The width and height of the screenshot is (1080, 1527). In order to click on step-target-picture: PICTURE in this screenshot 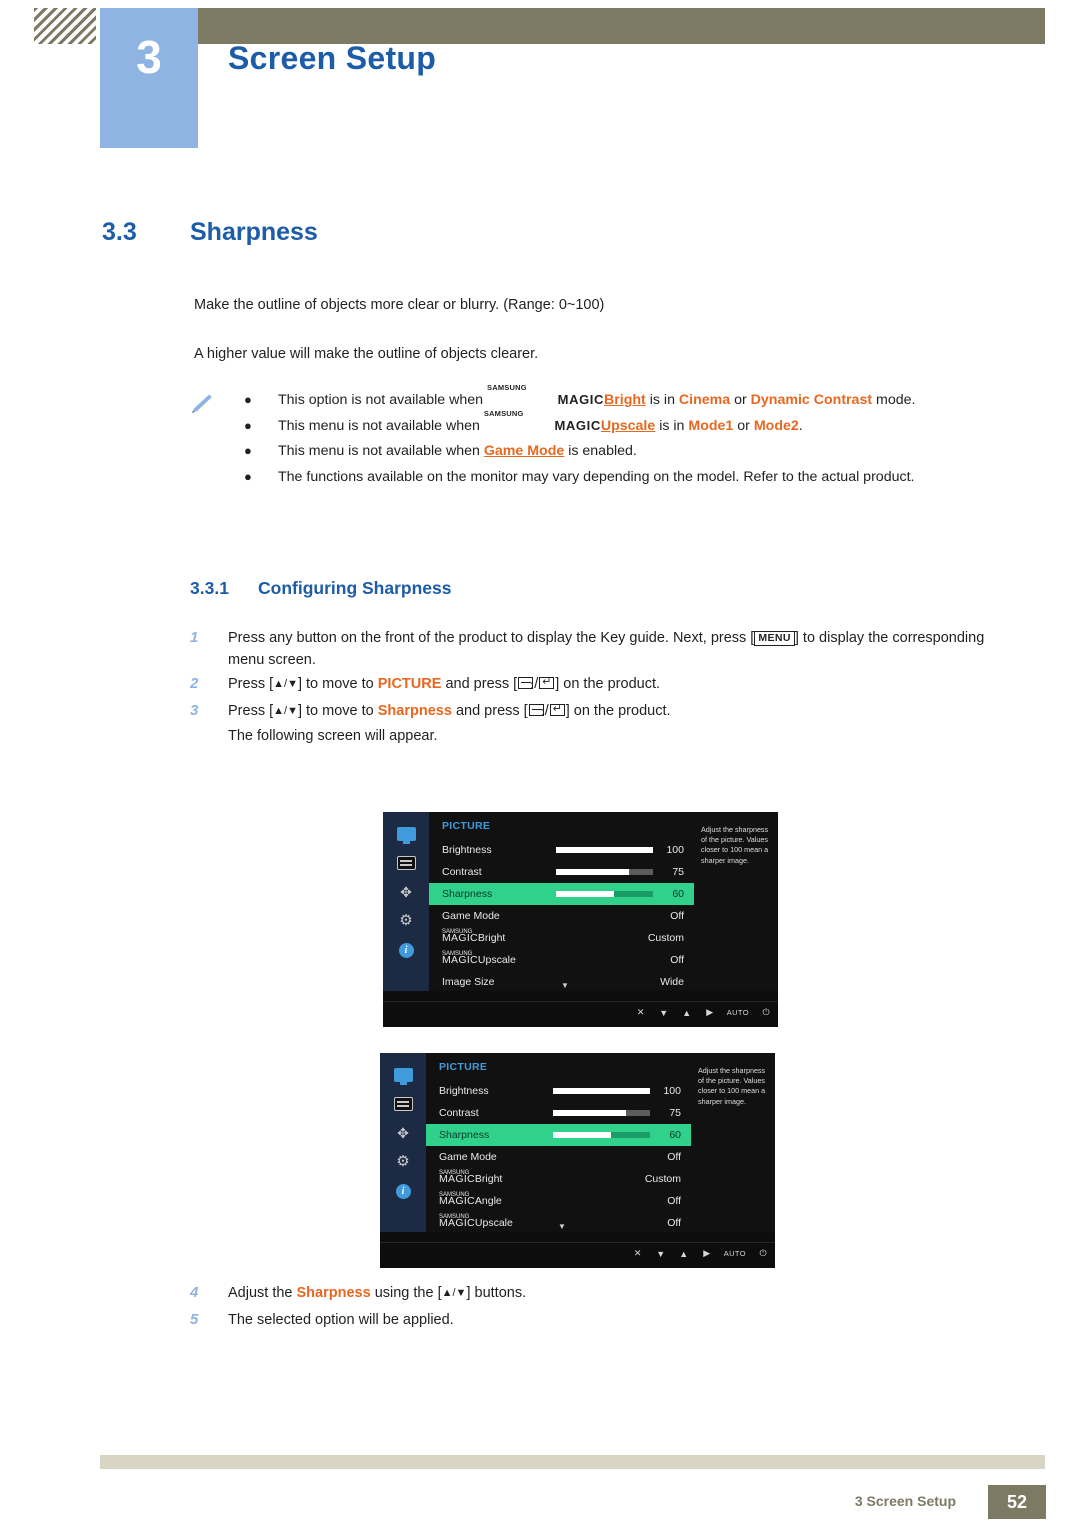, I will do `click(409, 684)`.